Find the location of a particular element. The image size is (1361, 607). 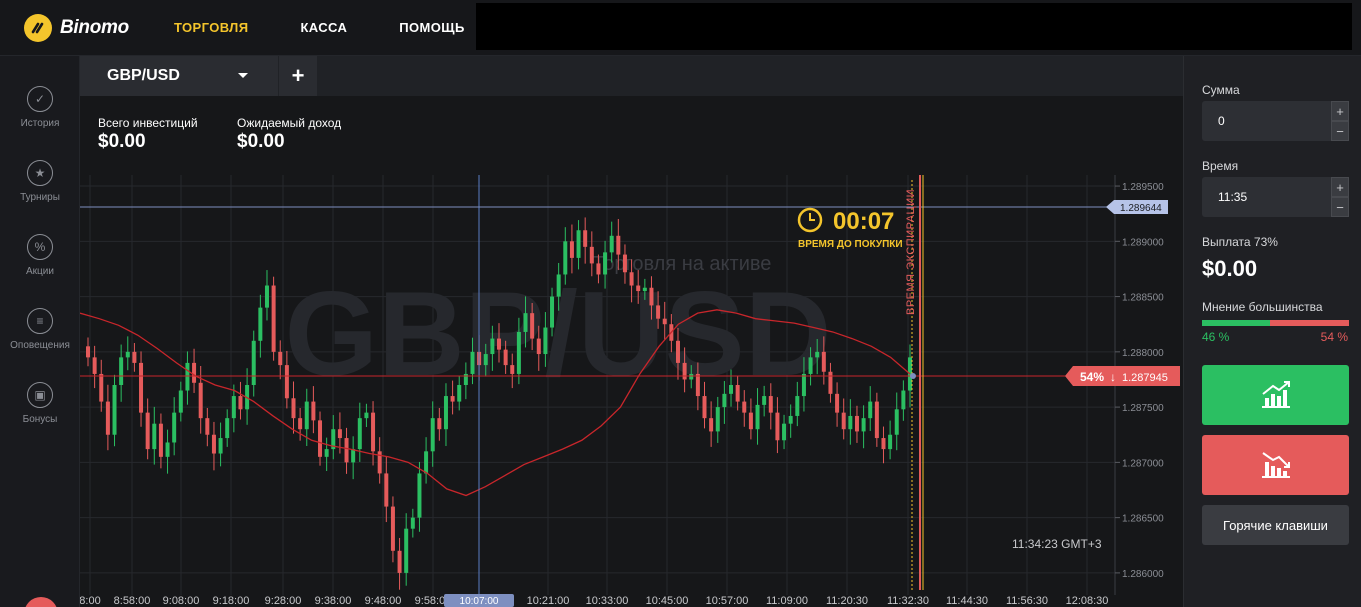

trend-up-icon is located at coordinates (1275, 394).